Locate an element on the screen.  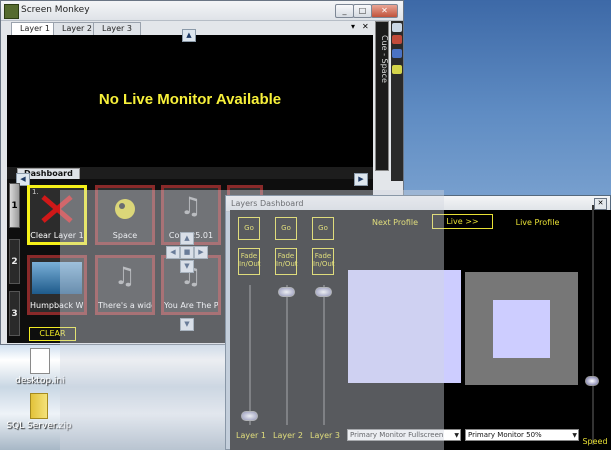
clear-button: CLEAR is located at coordinates (52, 334).